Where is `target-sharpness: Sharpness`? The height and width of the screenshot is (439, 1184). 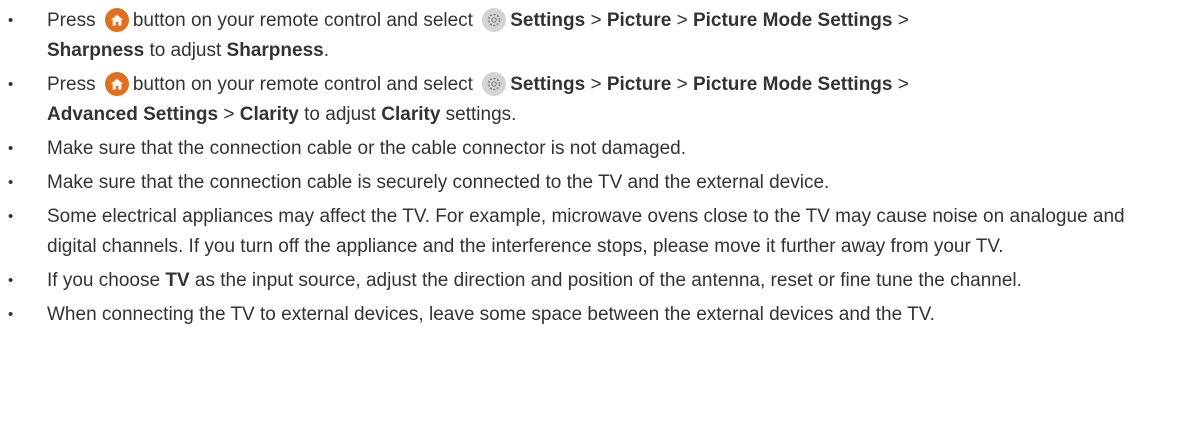 target-sharpness: Sharpness is located at coordinates (275, 50).